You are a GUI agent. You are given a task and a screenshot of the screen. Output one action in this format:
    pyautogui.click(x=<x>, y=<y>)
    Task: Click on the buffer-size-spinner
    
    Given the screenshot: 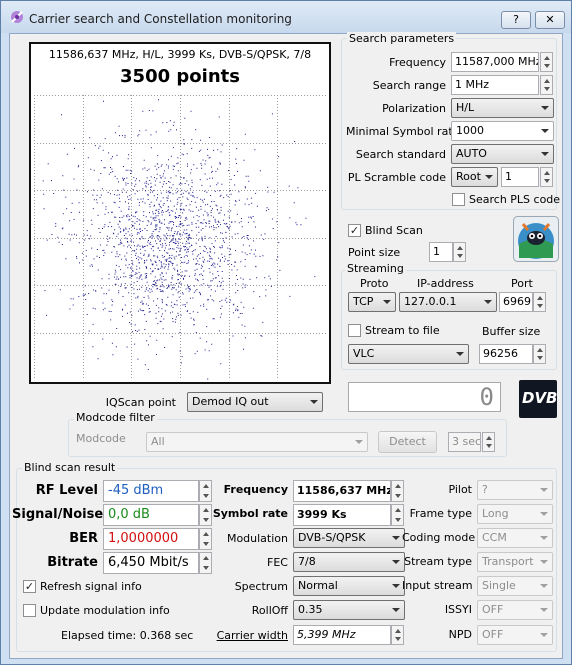 What is the action you would take?
    pyautogui.click(x=539, y=354)
    